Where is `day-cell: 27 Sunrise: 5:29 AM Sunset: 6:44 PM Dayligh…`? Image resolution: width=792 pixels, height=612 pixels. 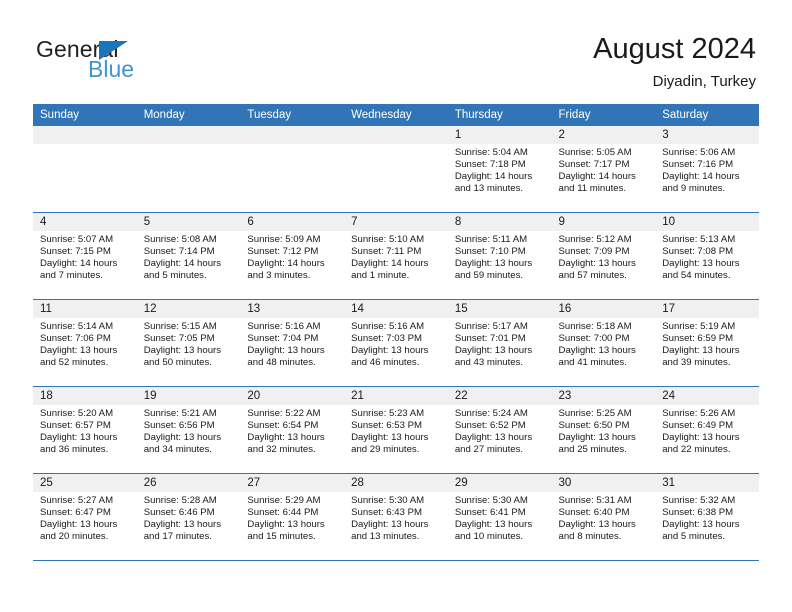
day-cell: 27 Sunrise: 5:29 AM Sunset: 6:44 PM Dayligh… is located at coordinates (292, 517).